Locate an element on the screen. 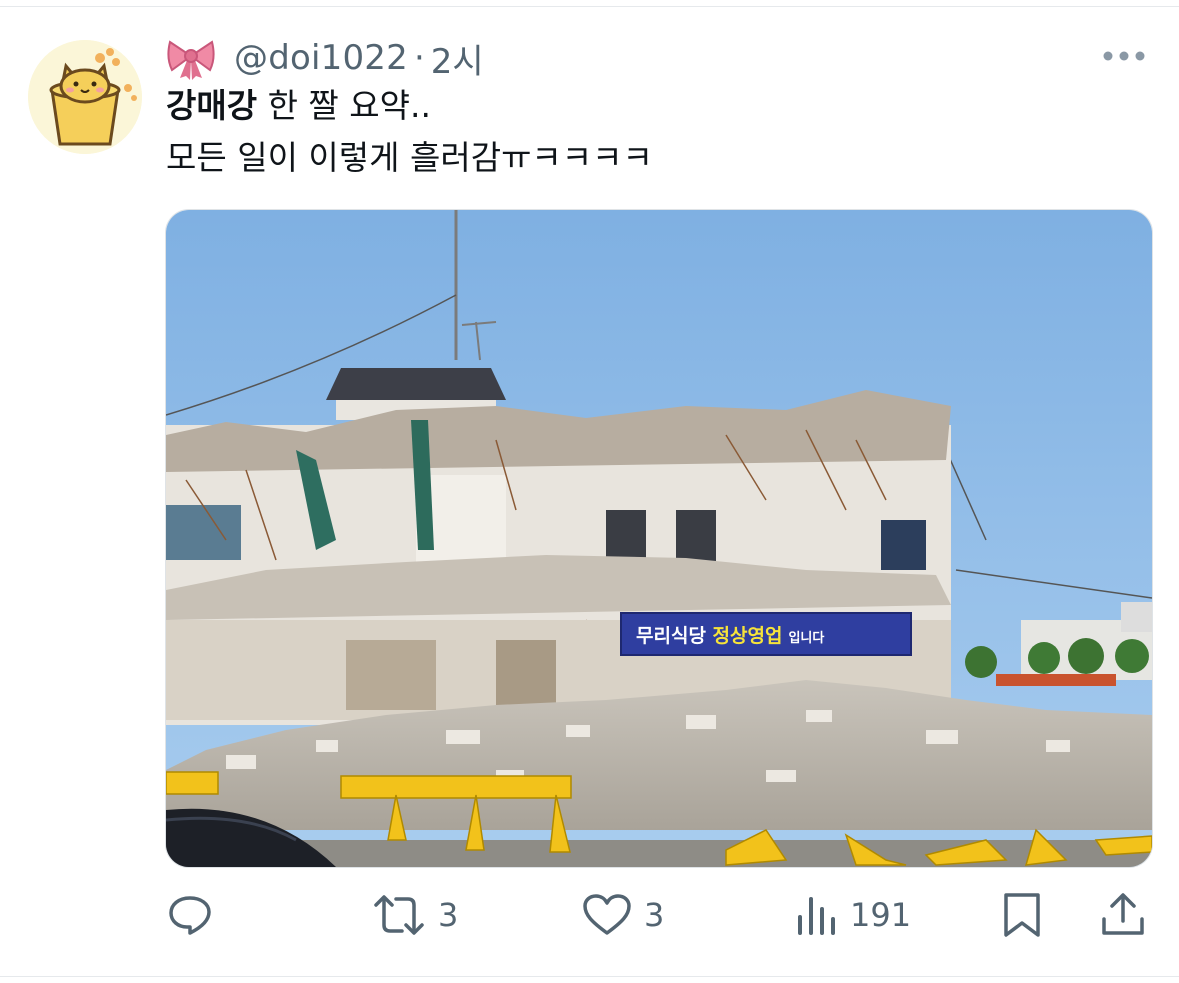  tweet-text-line-2: 모든 일이 이렇게 흘러감ㅠㅋㅋㅋㅋ is located at coordinates (409, 157).